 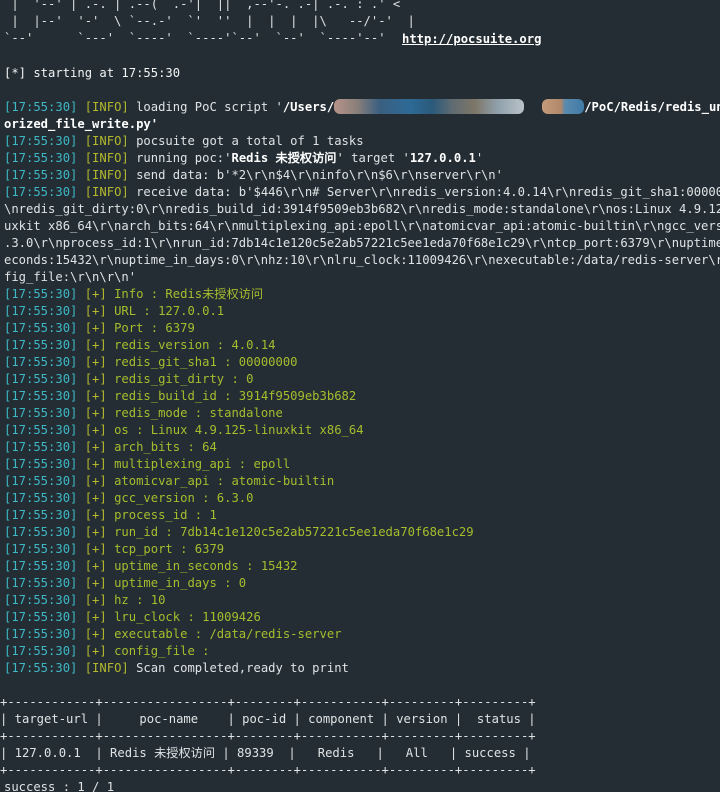 What do you see at coordinates (147, 464) in the screenshot?
I see `result-line: [17:55:30] [+] multiplexing_api : epoll` at bounding box center [147, 464].